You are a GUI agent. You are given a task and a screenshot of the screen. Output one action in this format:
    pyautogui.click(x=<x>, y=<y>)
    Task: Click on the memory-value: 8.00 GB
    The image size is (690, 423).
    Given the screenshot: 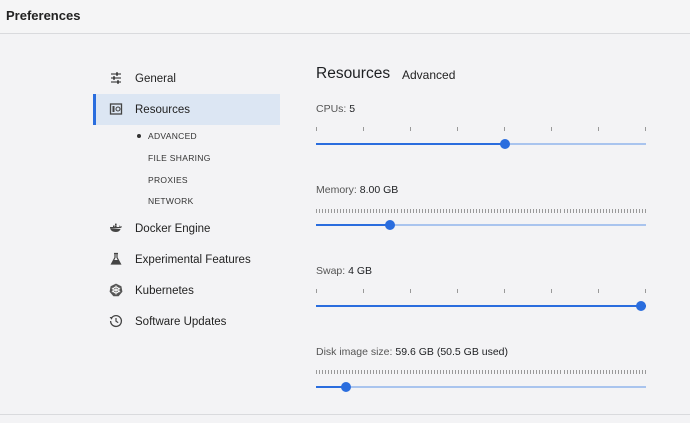 What is the action you would take?
    pyautogui.click(x=379, y=190)
    